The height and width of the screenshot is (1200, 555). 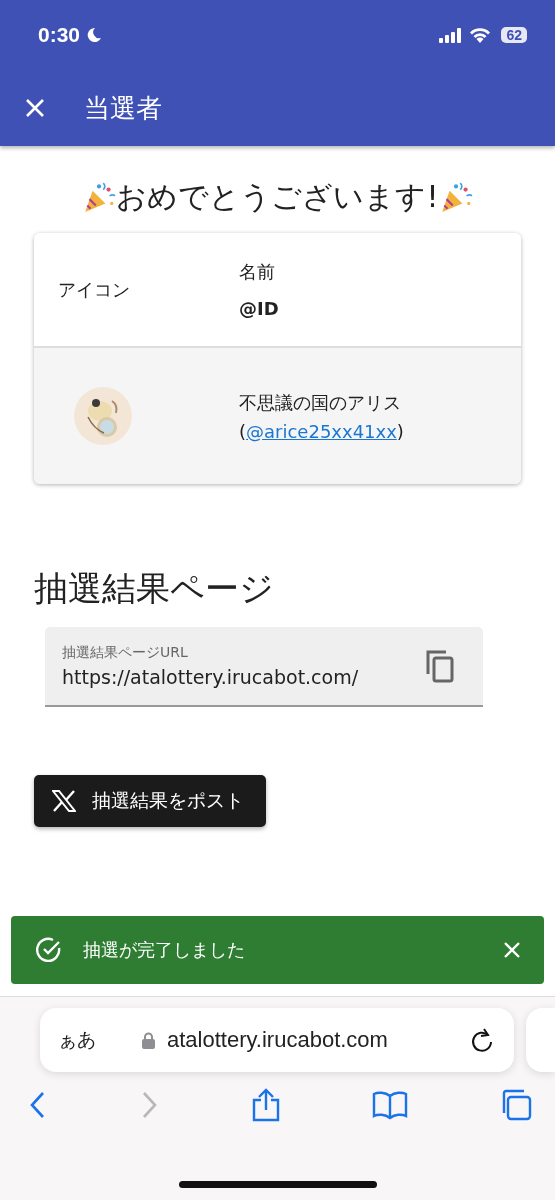 What do you see at coordinates (389, 1105) in the screenshot?
I see `bookmarks-icon` at bounding box center [389, 1105].